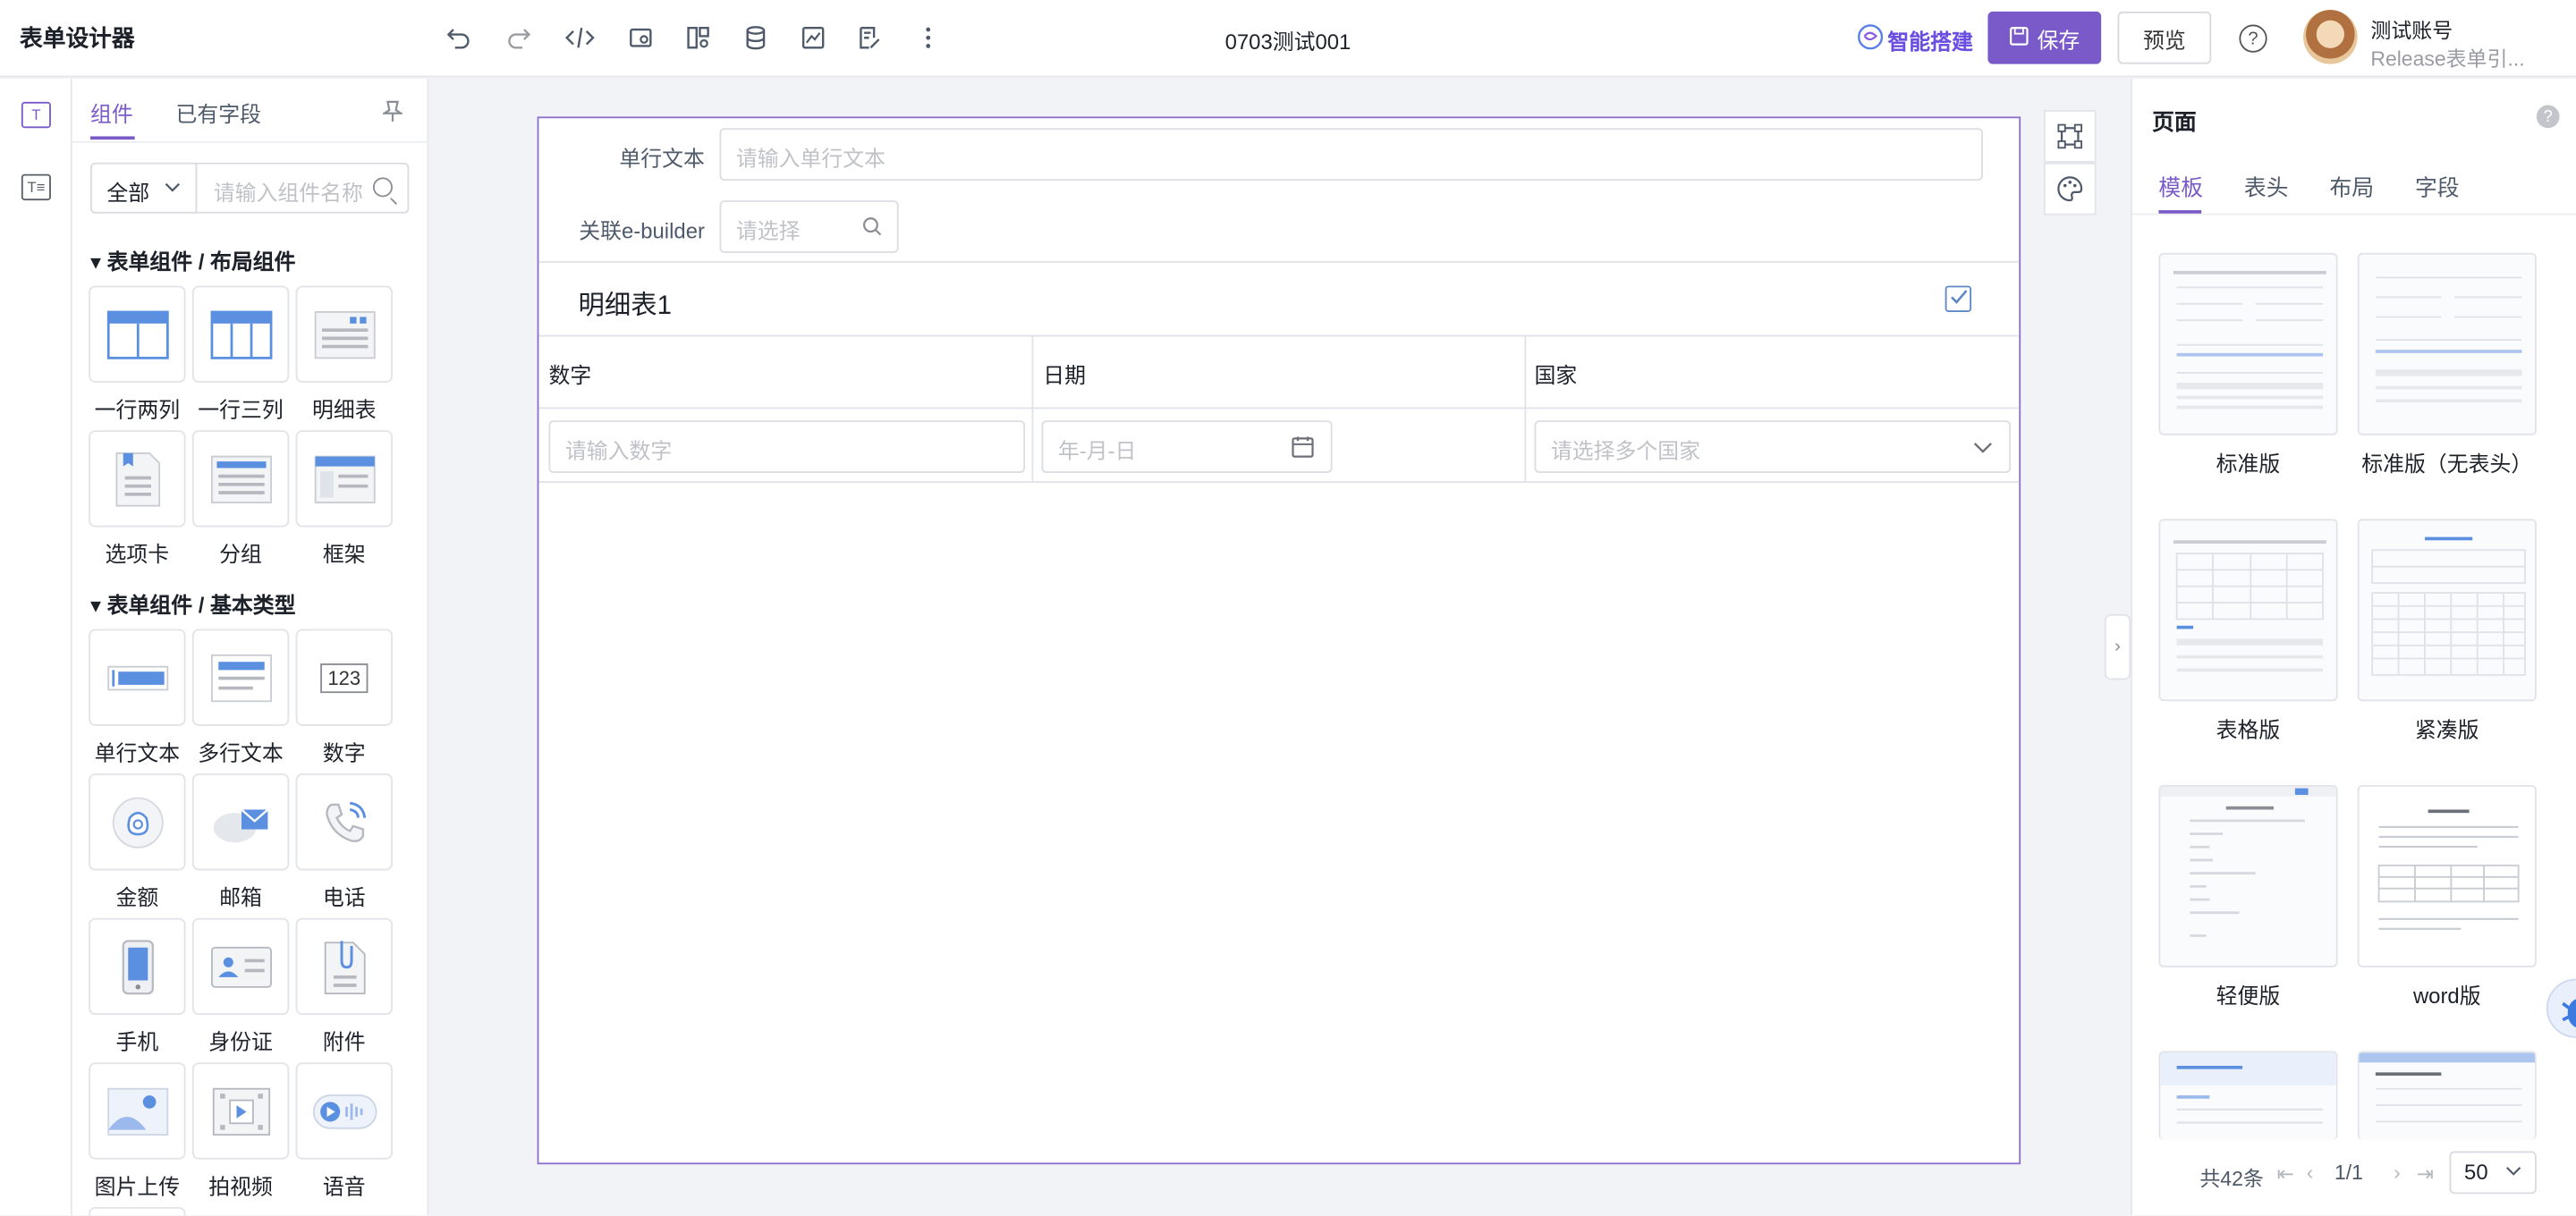 The height and width of the screenshot is (1216, 2576). Describe the element at coordinates (1958, 298) in the screenshot. I see `edit-check-icon` at that location.